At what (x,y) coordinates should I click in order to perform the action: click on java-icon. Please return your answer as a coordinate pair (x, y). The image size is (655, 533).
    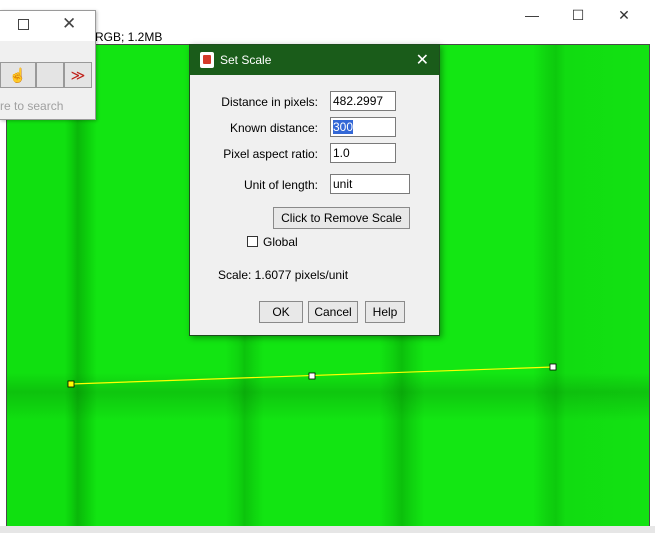
    Looking at the image, I should click on (207, 60).